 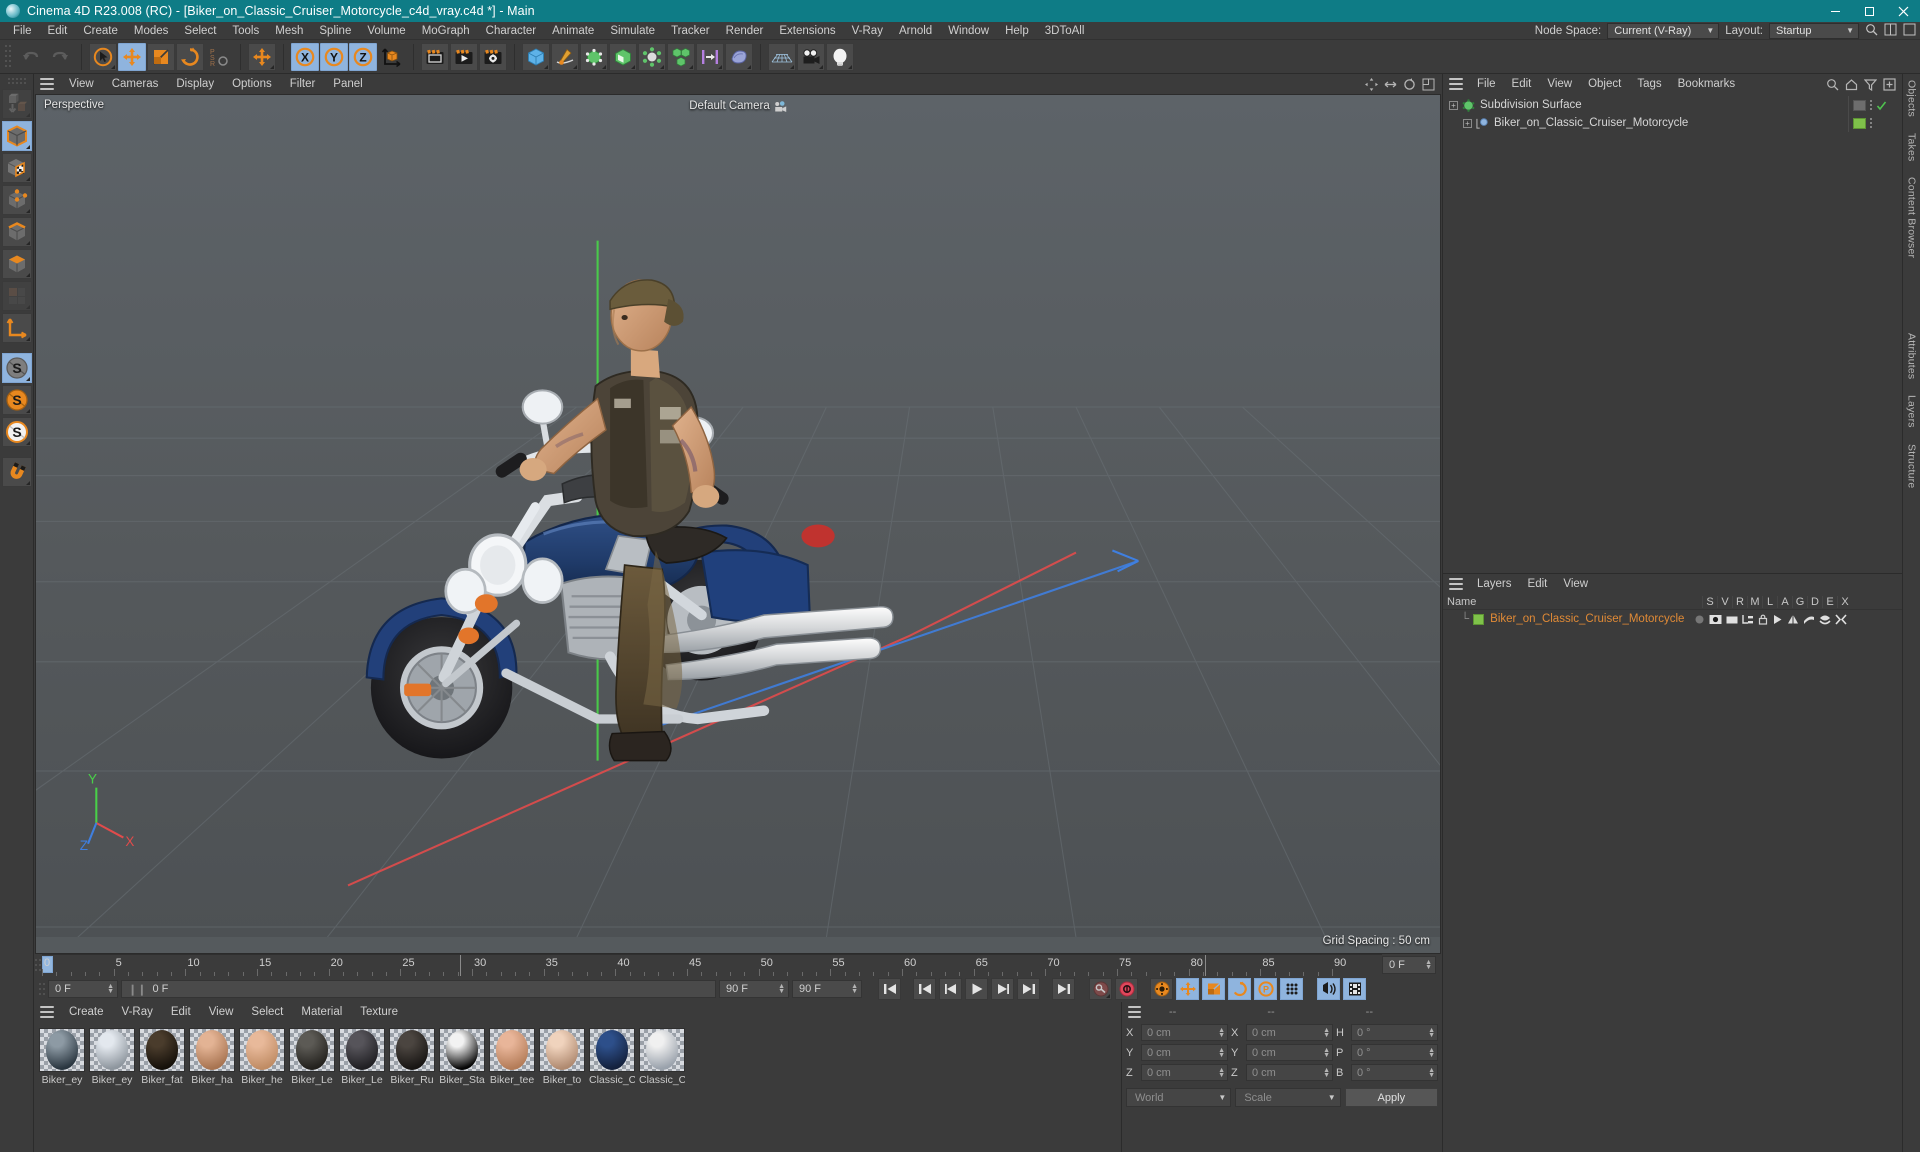 What do you see at coordinates (190, 56) in the screenshot?
I see `rotate-tool-button` at bounding box center [190, 56].